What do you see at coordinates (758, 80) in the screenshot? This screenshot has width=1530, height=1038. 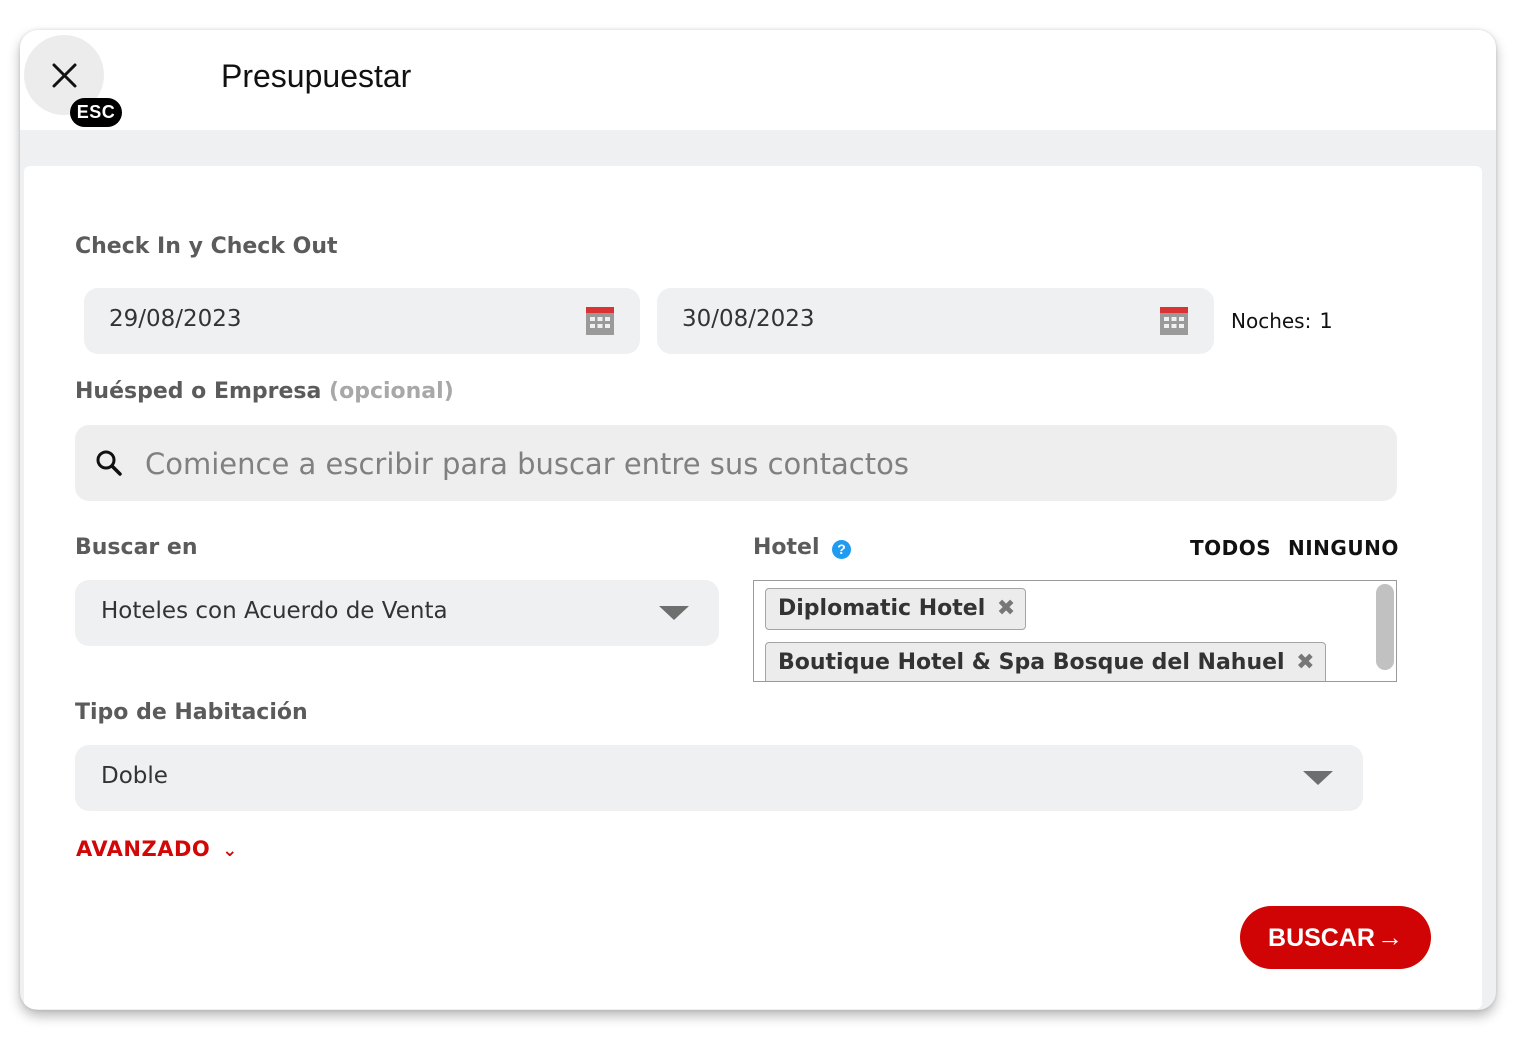 I see `modal-header: ESC Presupuestar` at bounding box center [758, 80].